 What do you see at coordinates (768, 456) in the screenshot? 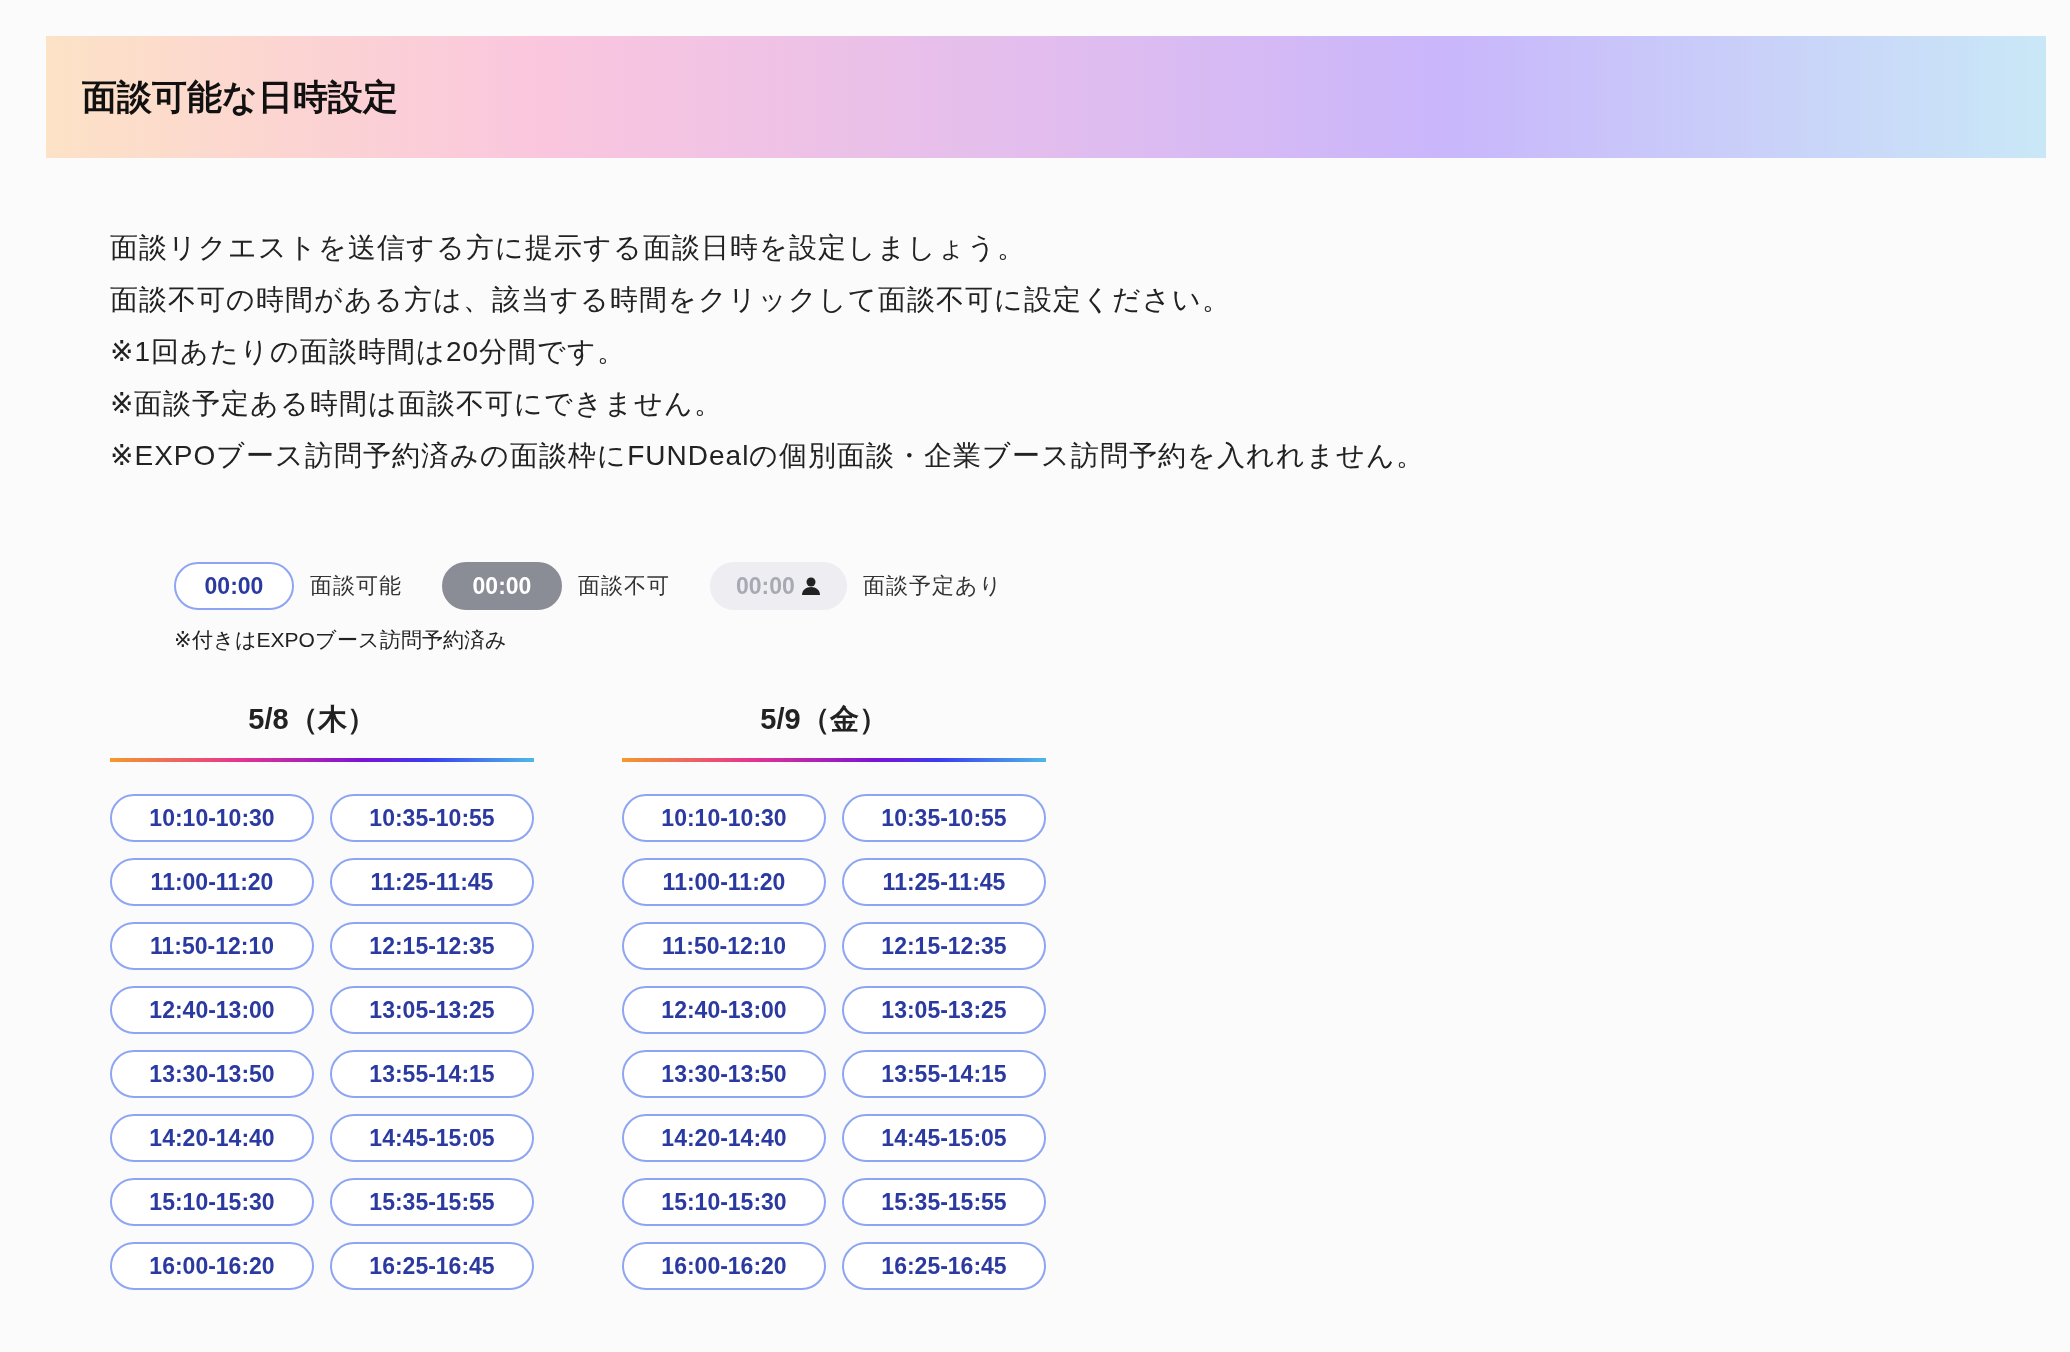
I see `description-text: ※EXPOブース訪問予約済みの面談枠にFUNDealの個別面談・企業ブース訪問予約を入れれません。` at bounding box center [768, 456].